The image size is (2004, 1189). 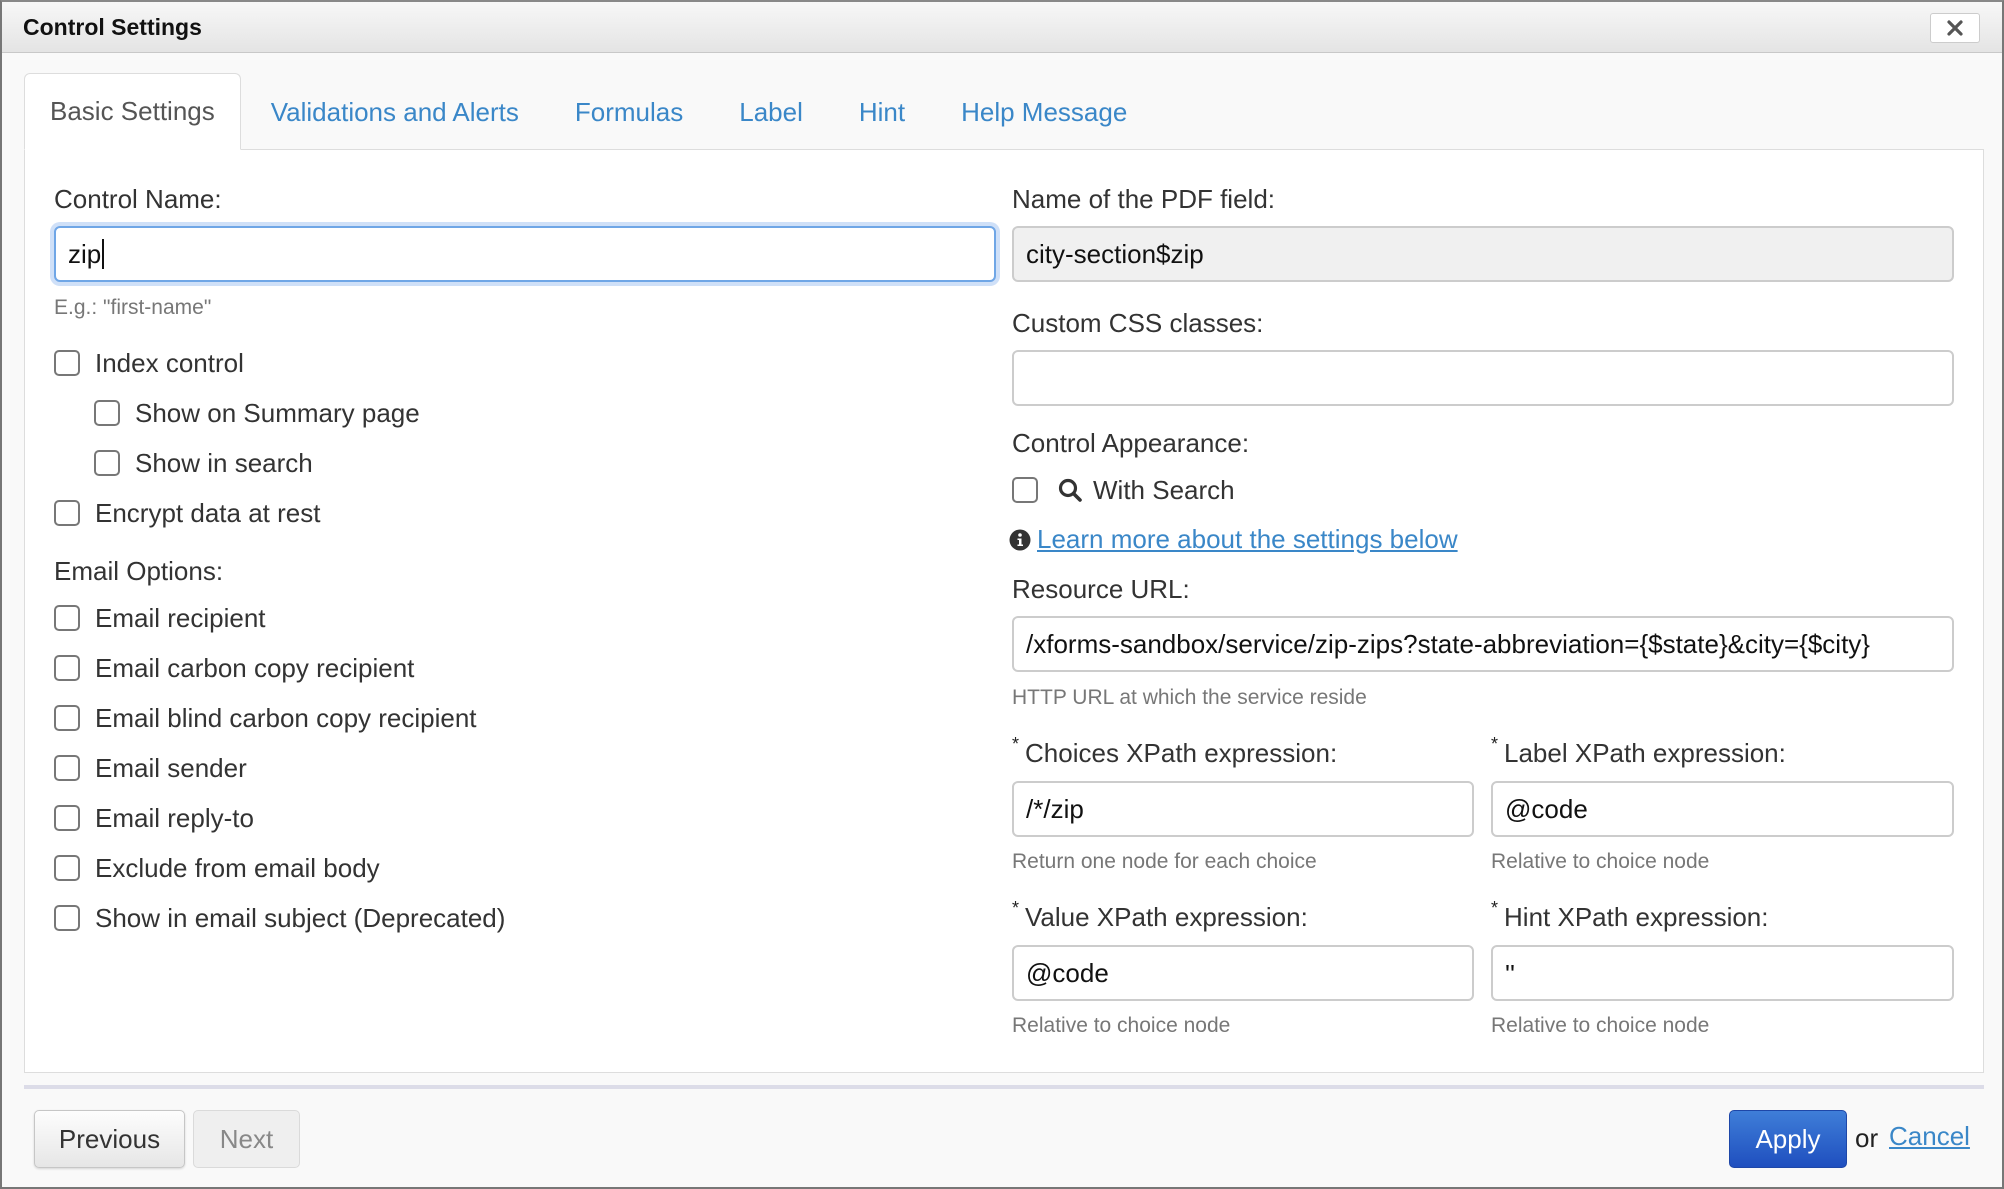 I want to click on tab-hint: Hint, so click(x=882, y=112).